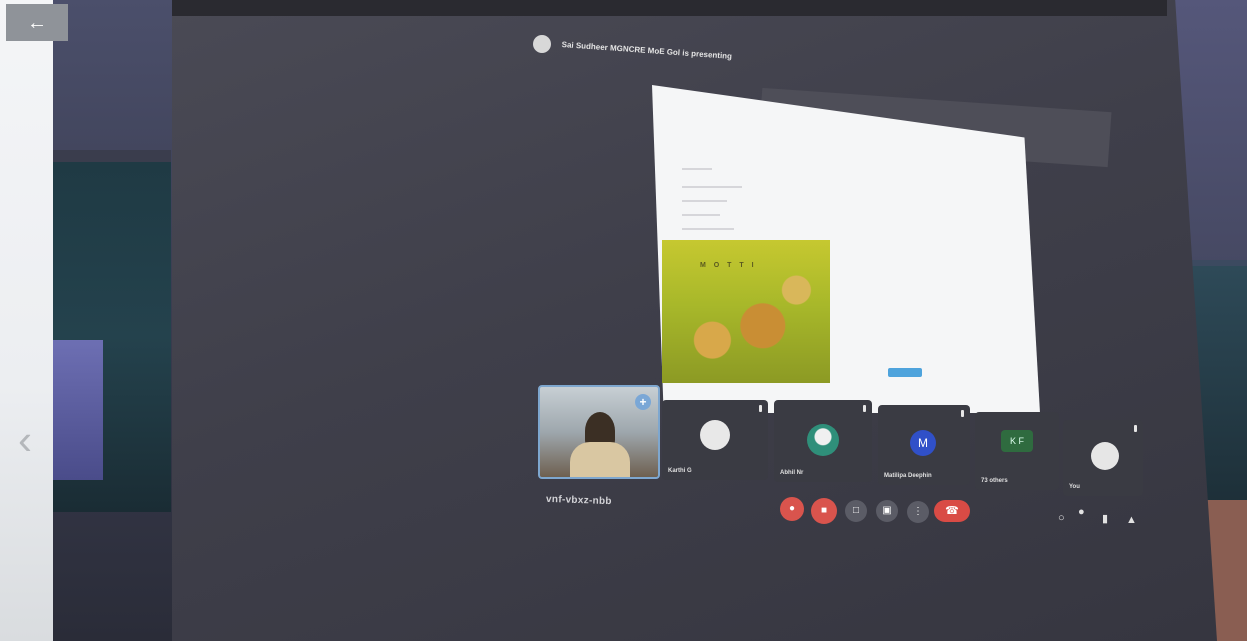 Image resolution: width=1247 pixels, height=641 pixels. What do you see at coordinates (1017, 441) in the screenshot?
I see `others-avatars: K F` at bounding box center [1017, 441].